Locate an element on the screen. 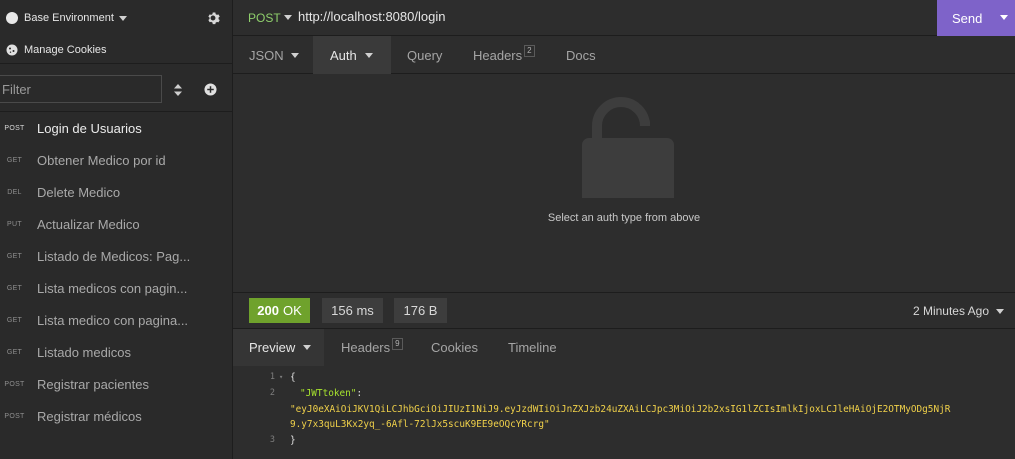  environment-dot-icon is located at coordinates (12, 18).